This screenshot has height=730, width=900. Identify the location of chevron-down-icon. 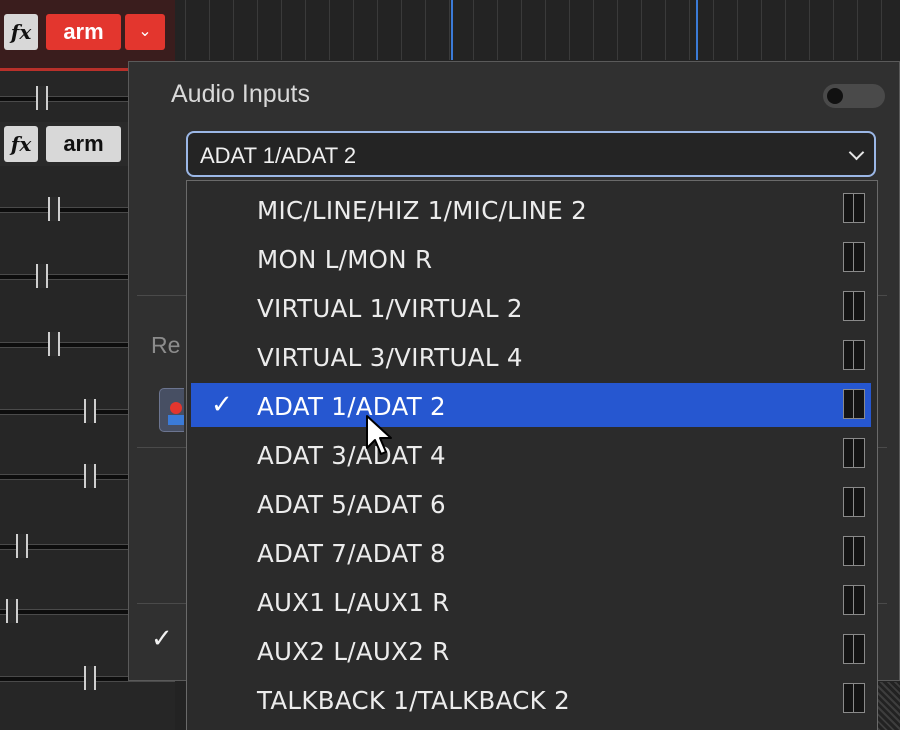
(856, 152).